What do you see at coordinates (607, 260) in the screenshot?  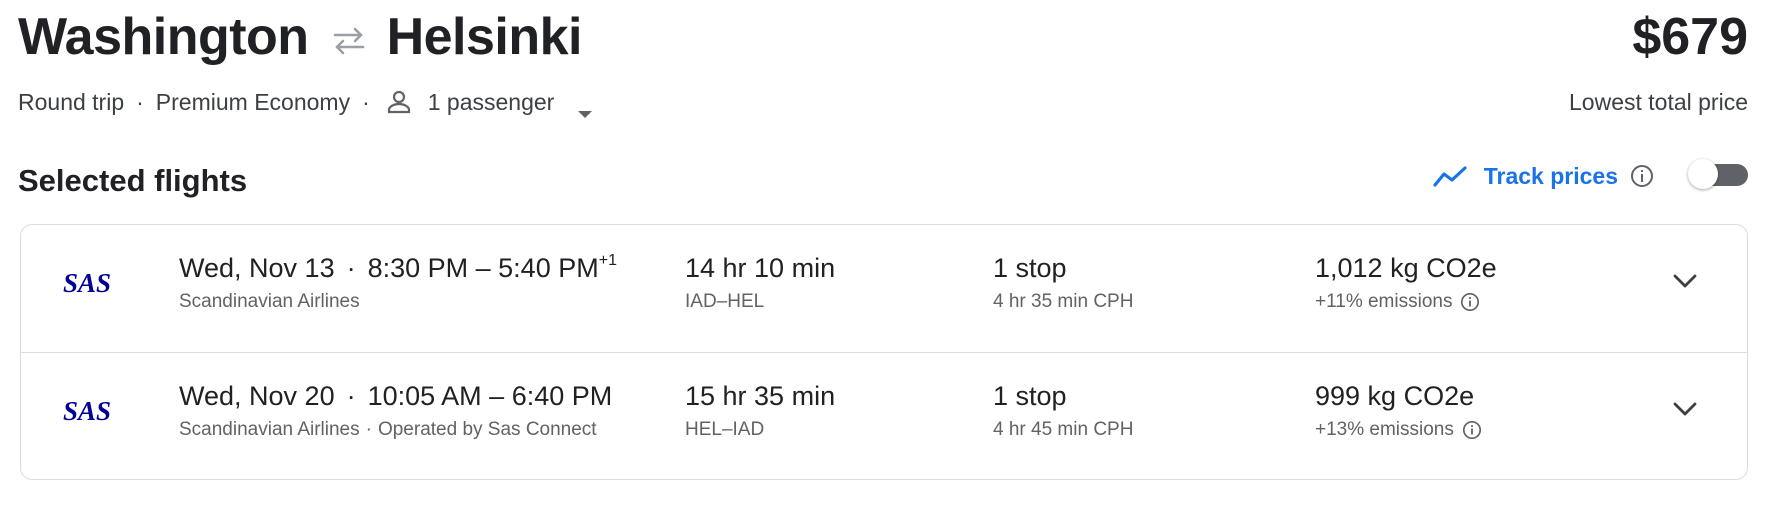 I see `day-offset: +1` at bounding box center [607, 260].